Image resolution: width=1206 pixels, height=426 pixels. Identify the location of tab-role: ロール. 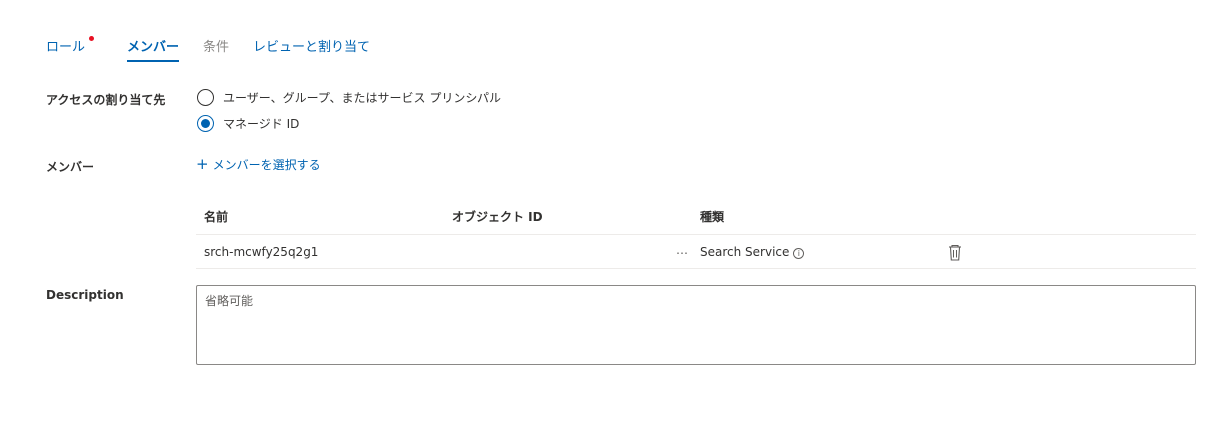
(70, 46).